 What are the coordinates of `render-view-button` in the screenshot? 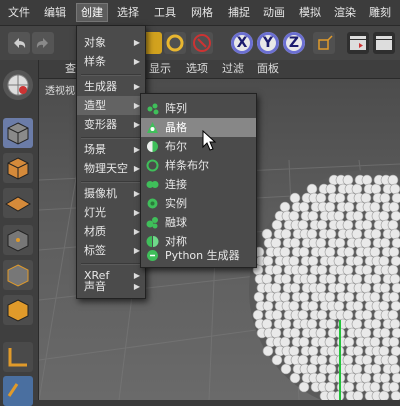 It's located at (358, 43).